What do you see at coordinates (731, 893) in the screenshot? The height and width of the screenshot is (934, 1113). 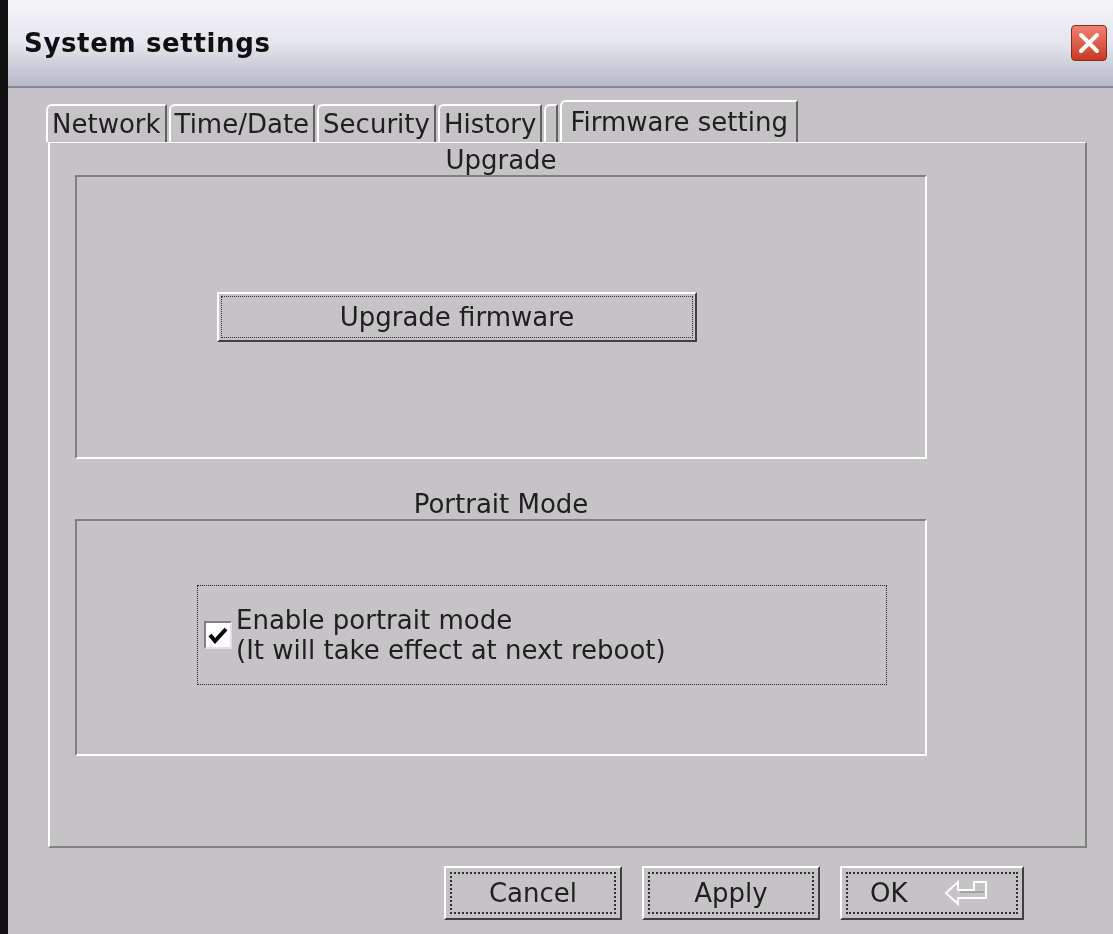 I see `dialog-button: Apply` at bounding box center [731, 893].